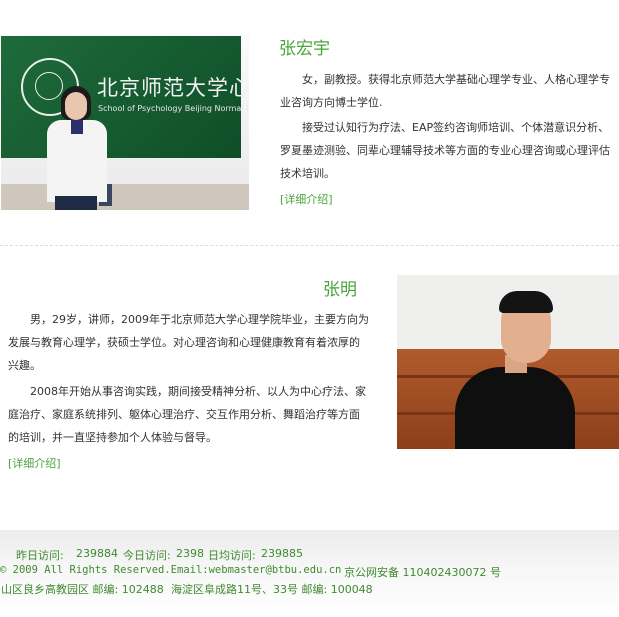 Image resolution: width=619 pixels, height=617 pixels. What do you see at coordinates (508, 362) in the screenshot?
I see `profile-photo-zhang-ming` at bounding box center [508, 362].